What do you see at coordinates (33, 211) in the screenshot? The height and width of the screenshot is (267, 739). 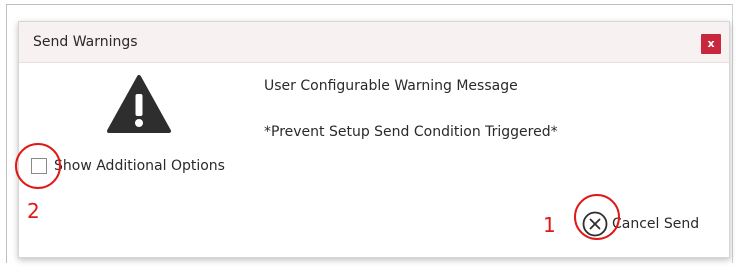 I see `annotation-number-2: 2` at bounding box center [33, 211].